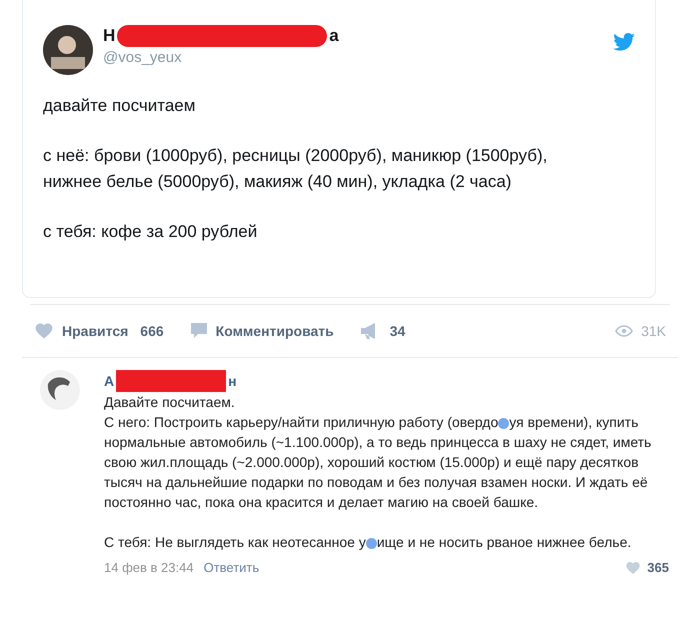 This screenshot has height=640, width=700. I want to click on author-name-end: н, so click(232, 381).